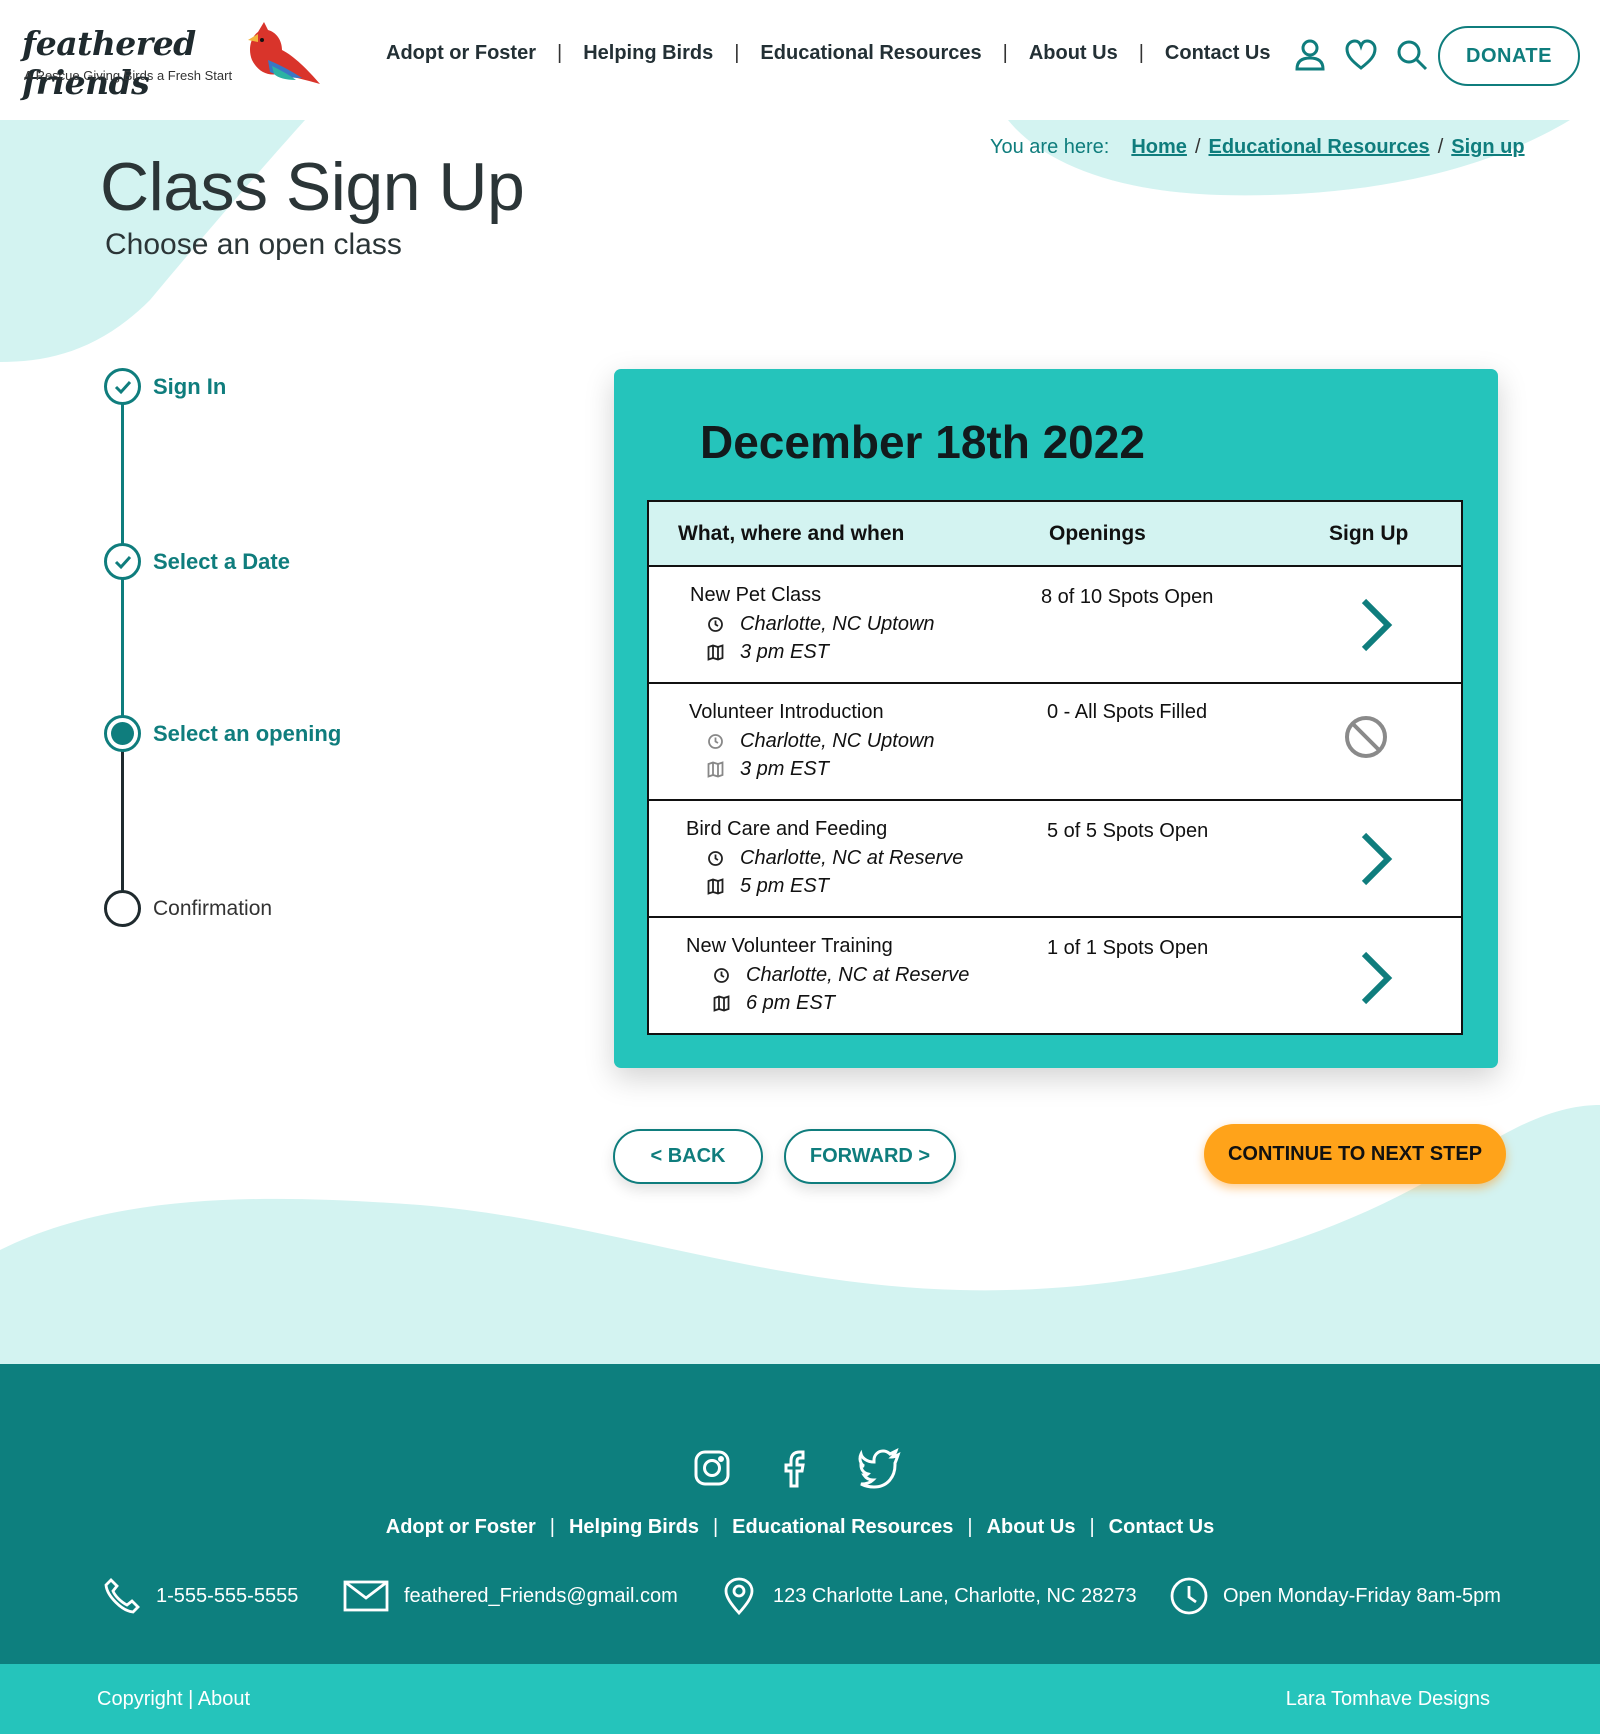 The height and width of the screenshot is (1734, 1600). I want to click on nav-helping-birds: Helping Birds, so click(648, 53).